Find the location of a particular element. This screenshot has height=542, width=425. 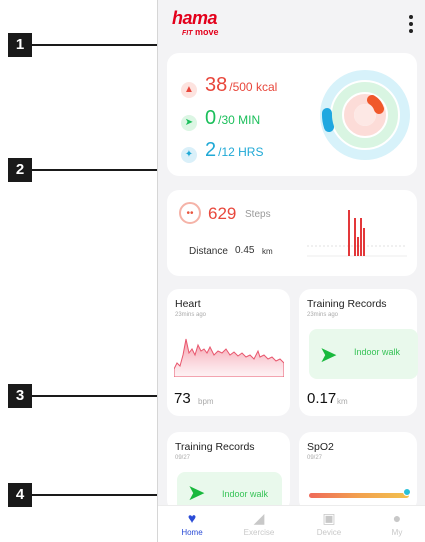

callout-1-line is located at coordinates (100, 45).